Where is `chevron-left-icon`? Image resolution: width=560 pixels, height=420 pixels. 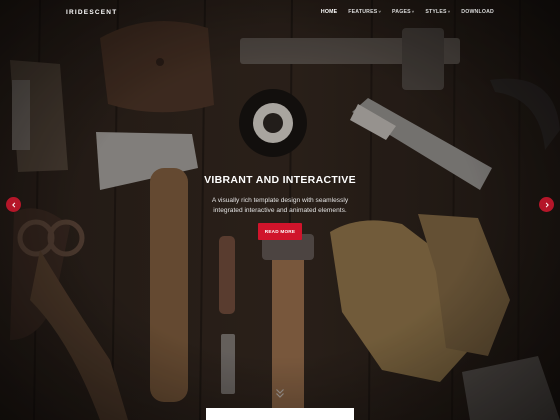
chevron-left-icon is located at coordinates (13, 204).